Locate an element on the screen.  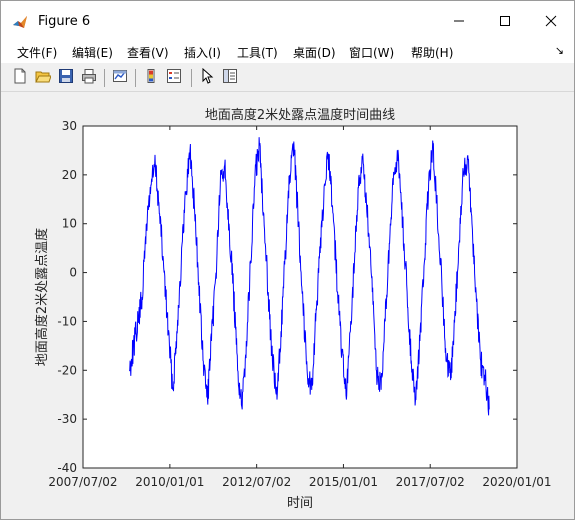
window-title: Figure 6 is located at coordinates (64, 21).